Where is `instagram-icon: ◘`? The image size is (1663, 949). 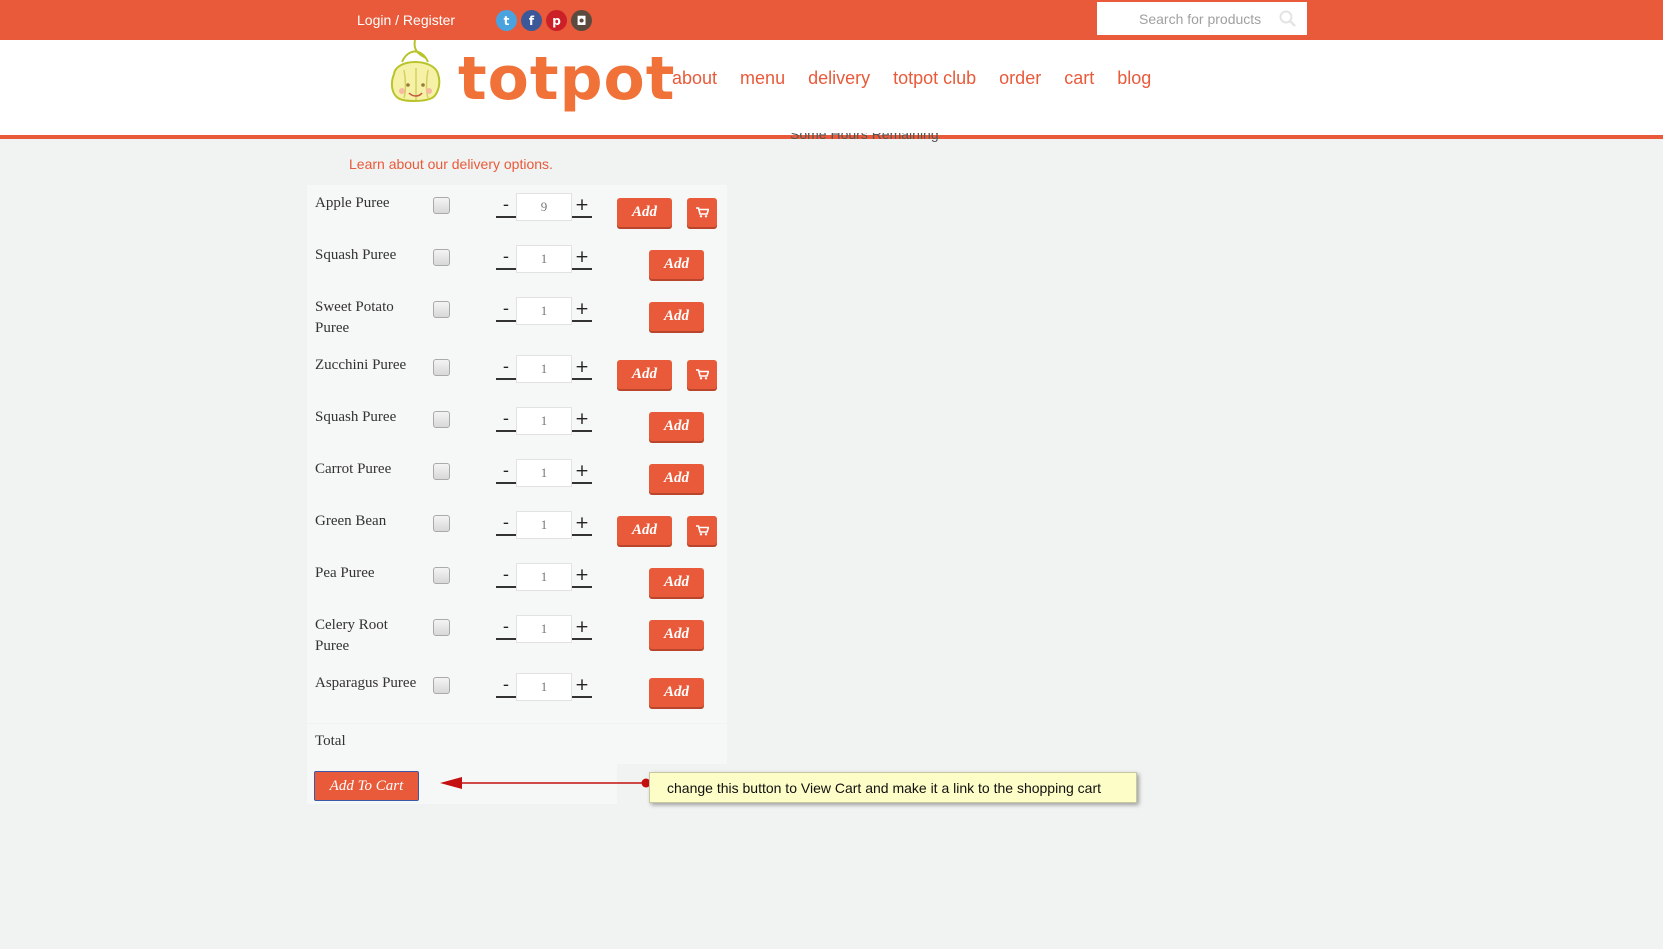 instagram-icon: ◘ is located at coordinates (581, 20).